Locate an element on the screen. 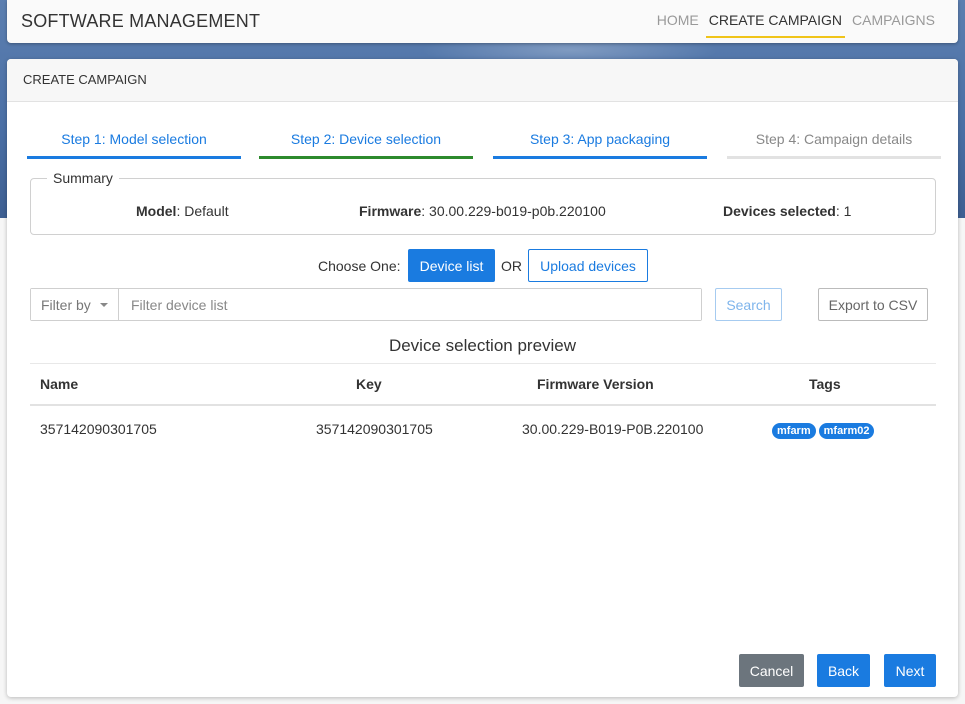  filter-by-label: Filter by is located at coordinates (66, 305).